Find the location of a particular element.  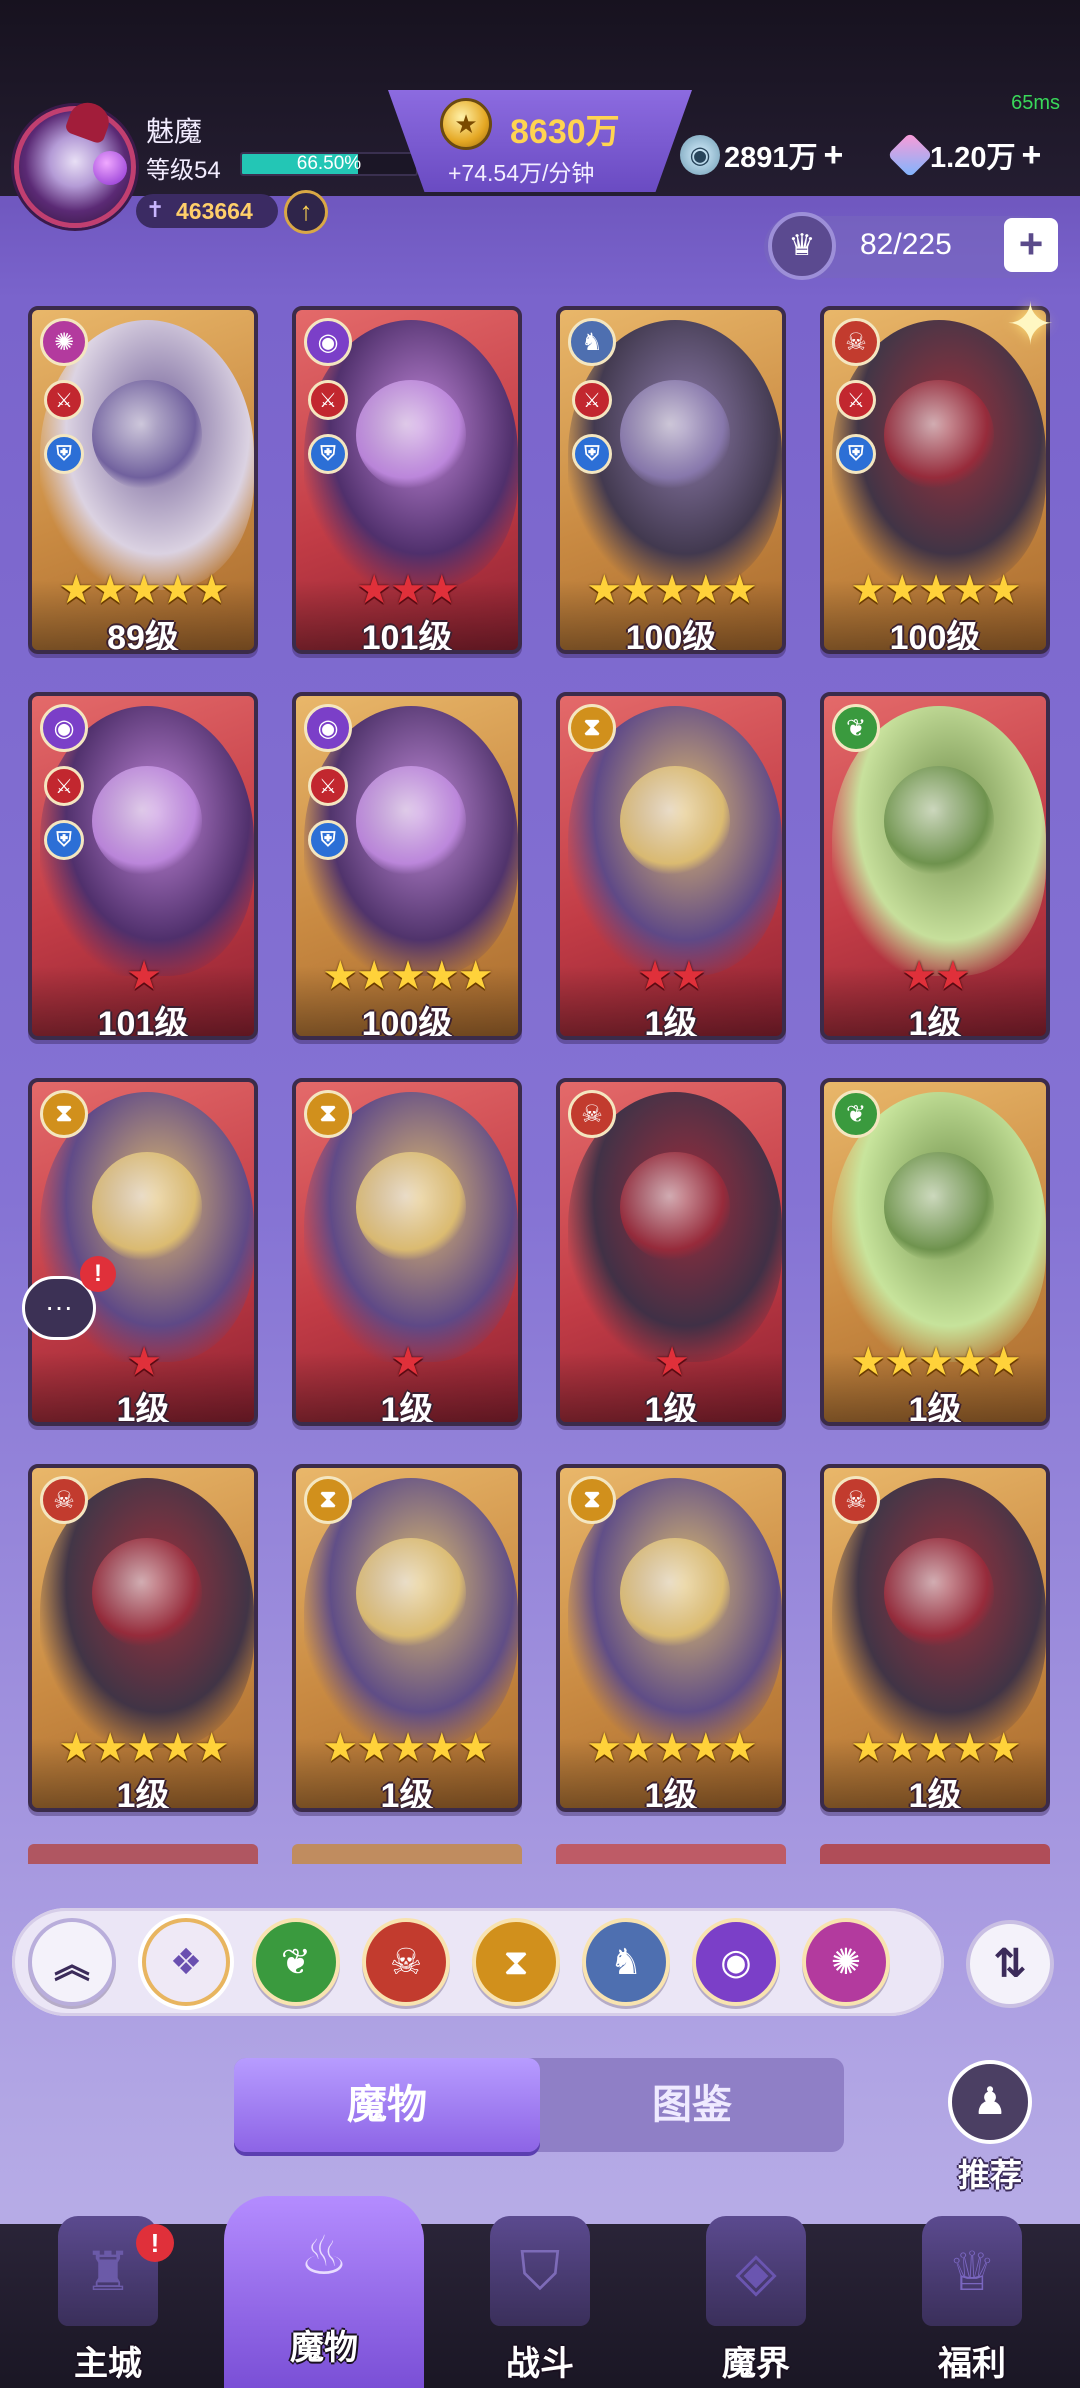

nav-item-2: ♨ 魔物 is located at coordinates (324, 2286).